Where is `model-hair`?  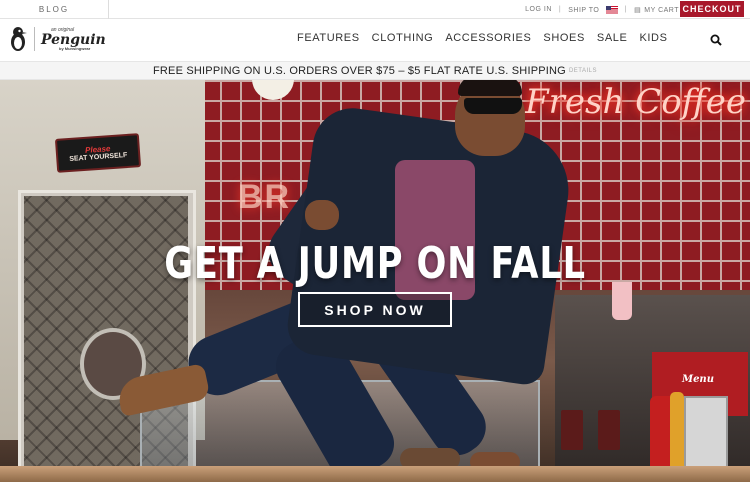 model-hair is located at coordinates (490, 88).